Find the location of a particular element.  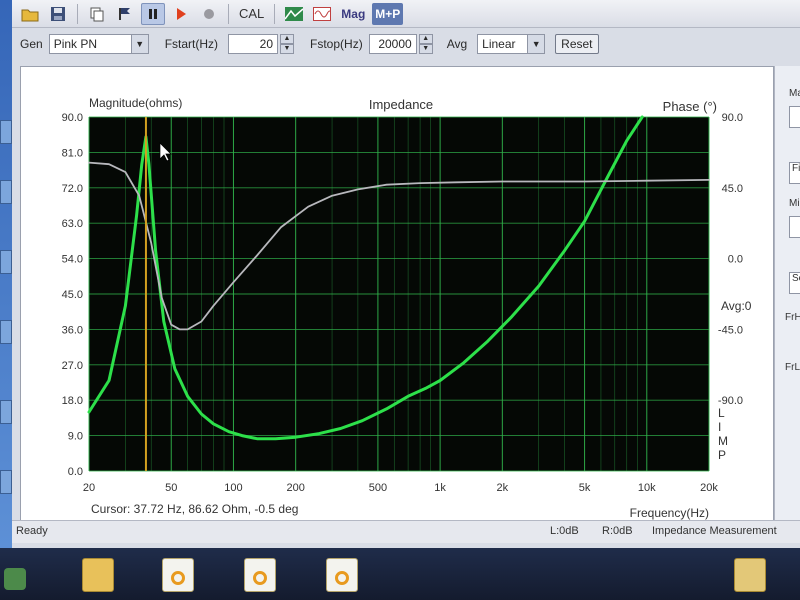

fstart-label: Fstart(Hz) is located at coordinates (191, 44).